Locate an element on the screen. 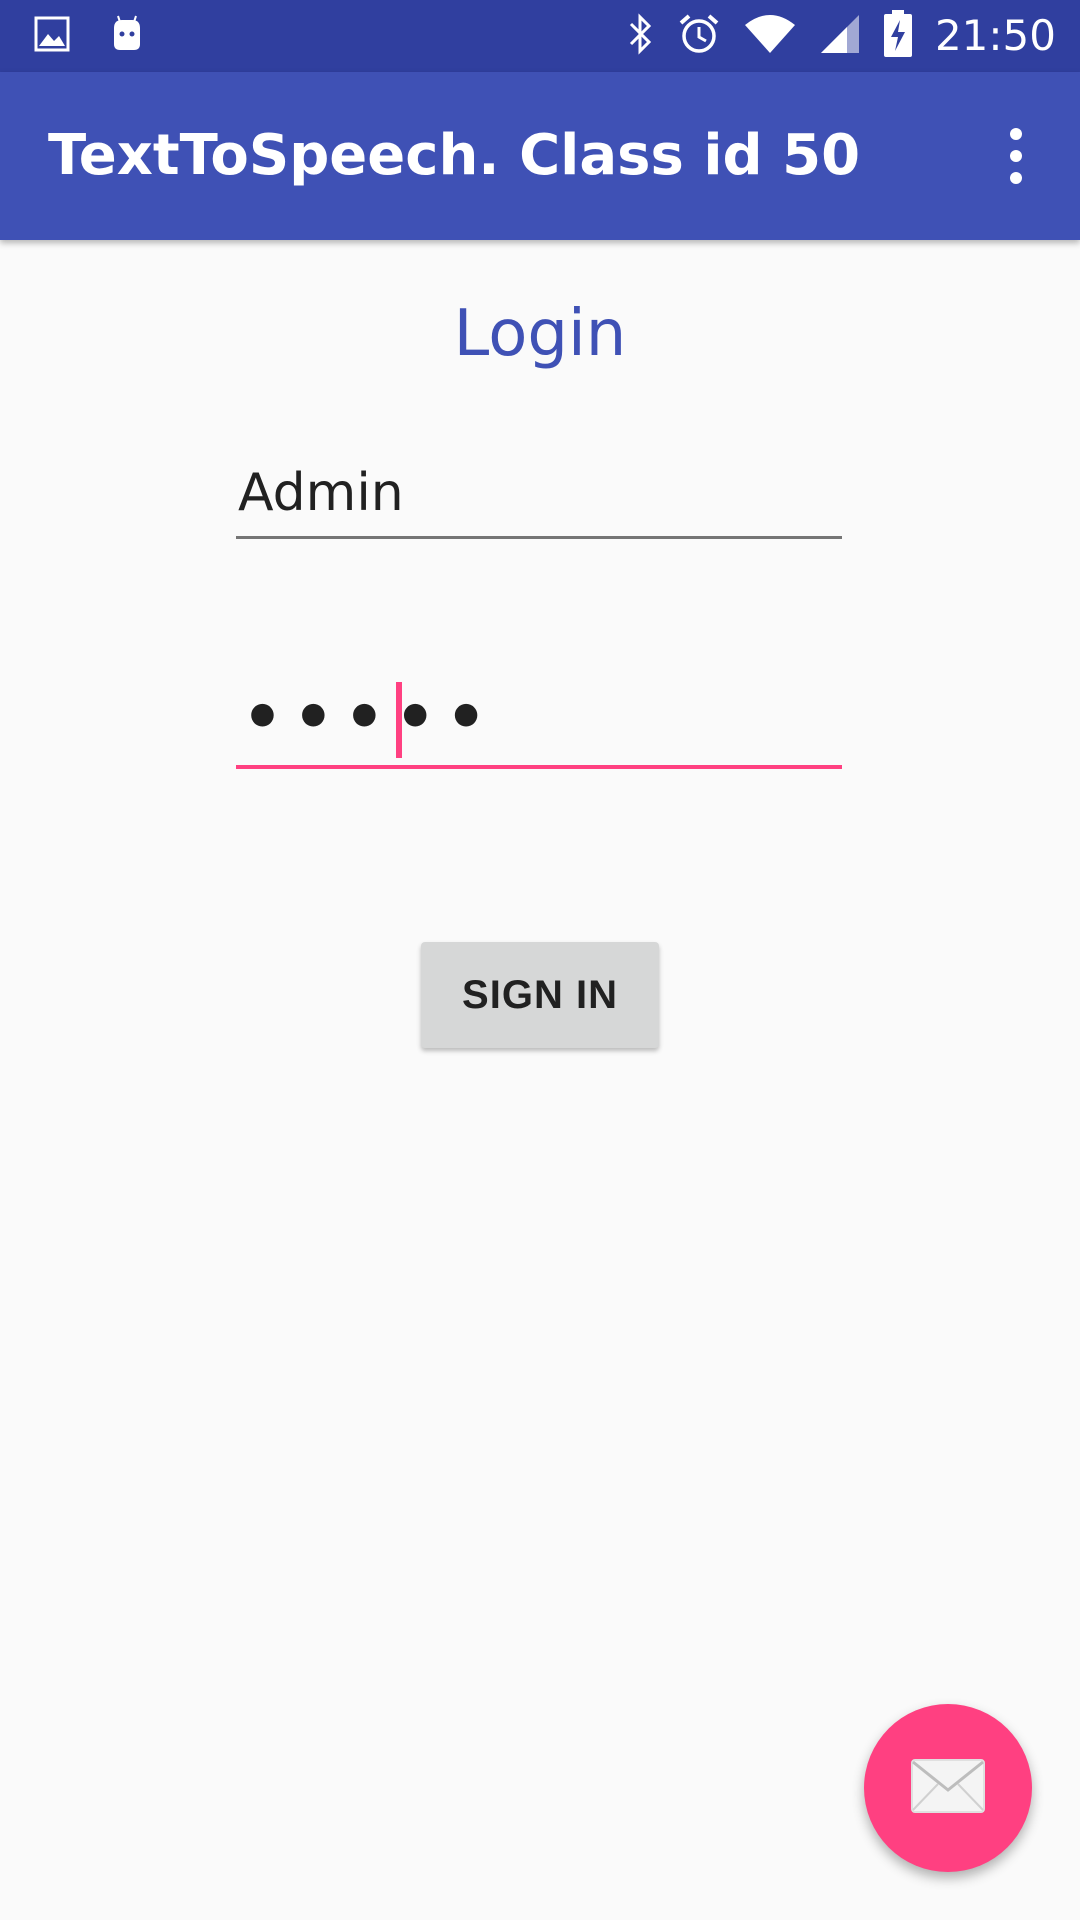 This screenshot has width=1080, height=1920. mail-fab-button is located at coordinates (948, 1788).